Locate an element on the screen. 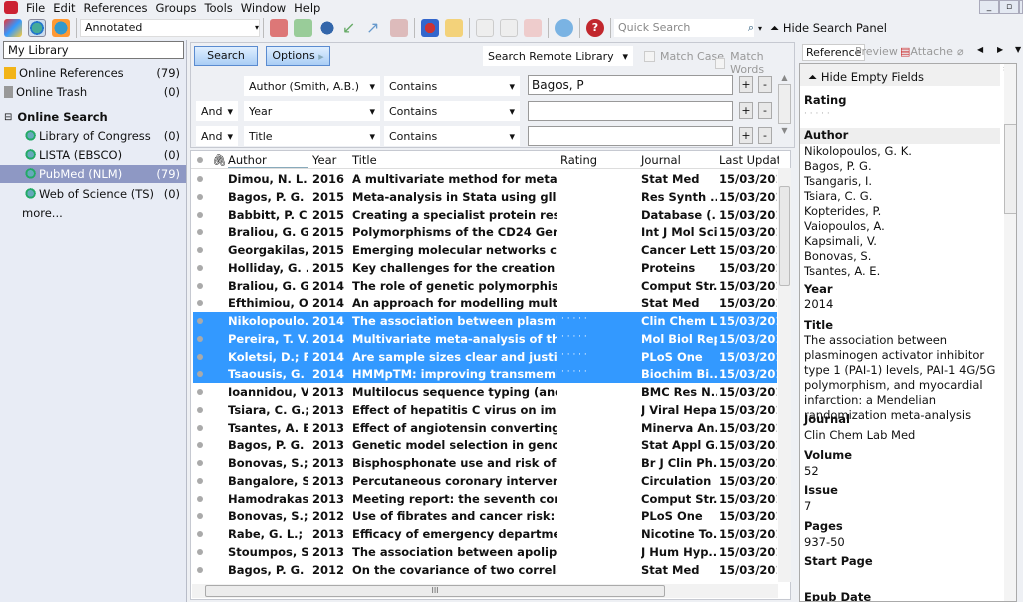  minimize-button: _ is located at coordinates (989, 7).